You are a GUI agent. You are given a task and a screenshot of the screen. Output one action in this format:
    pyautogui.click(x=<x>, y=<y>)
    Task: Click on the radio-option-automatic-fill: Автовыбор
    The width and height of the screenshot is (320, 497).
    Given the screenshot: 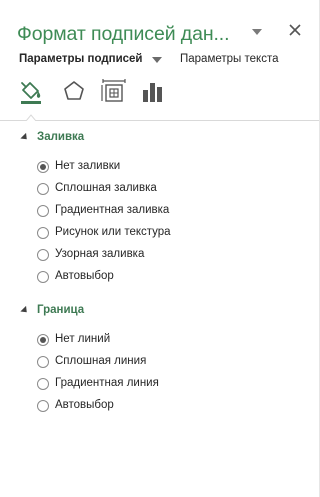 What is the action you would take?
    pyautogui.click(x=160, y=278)
    